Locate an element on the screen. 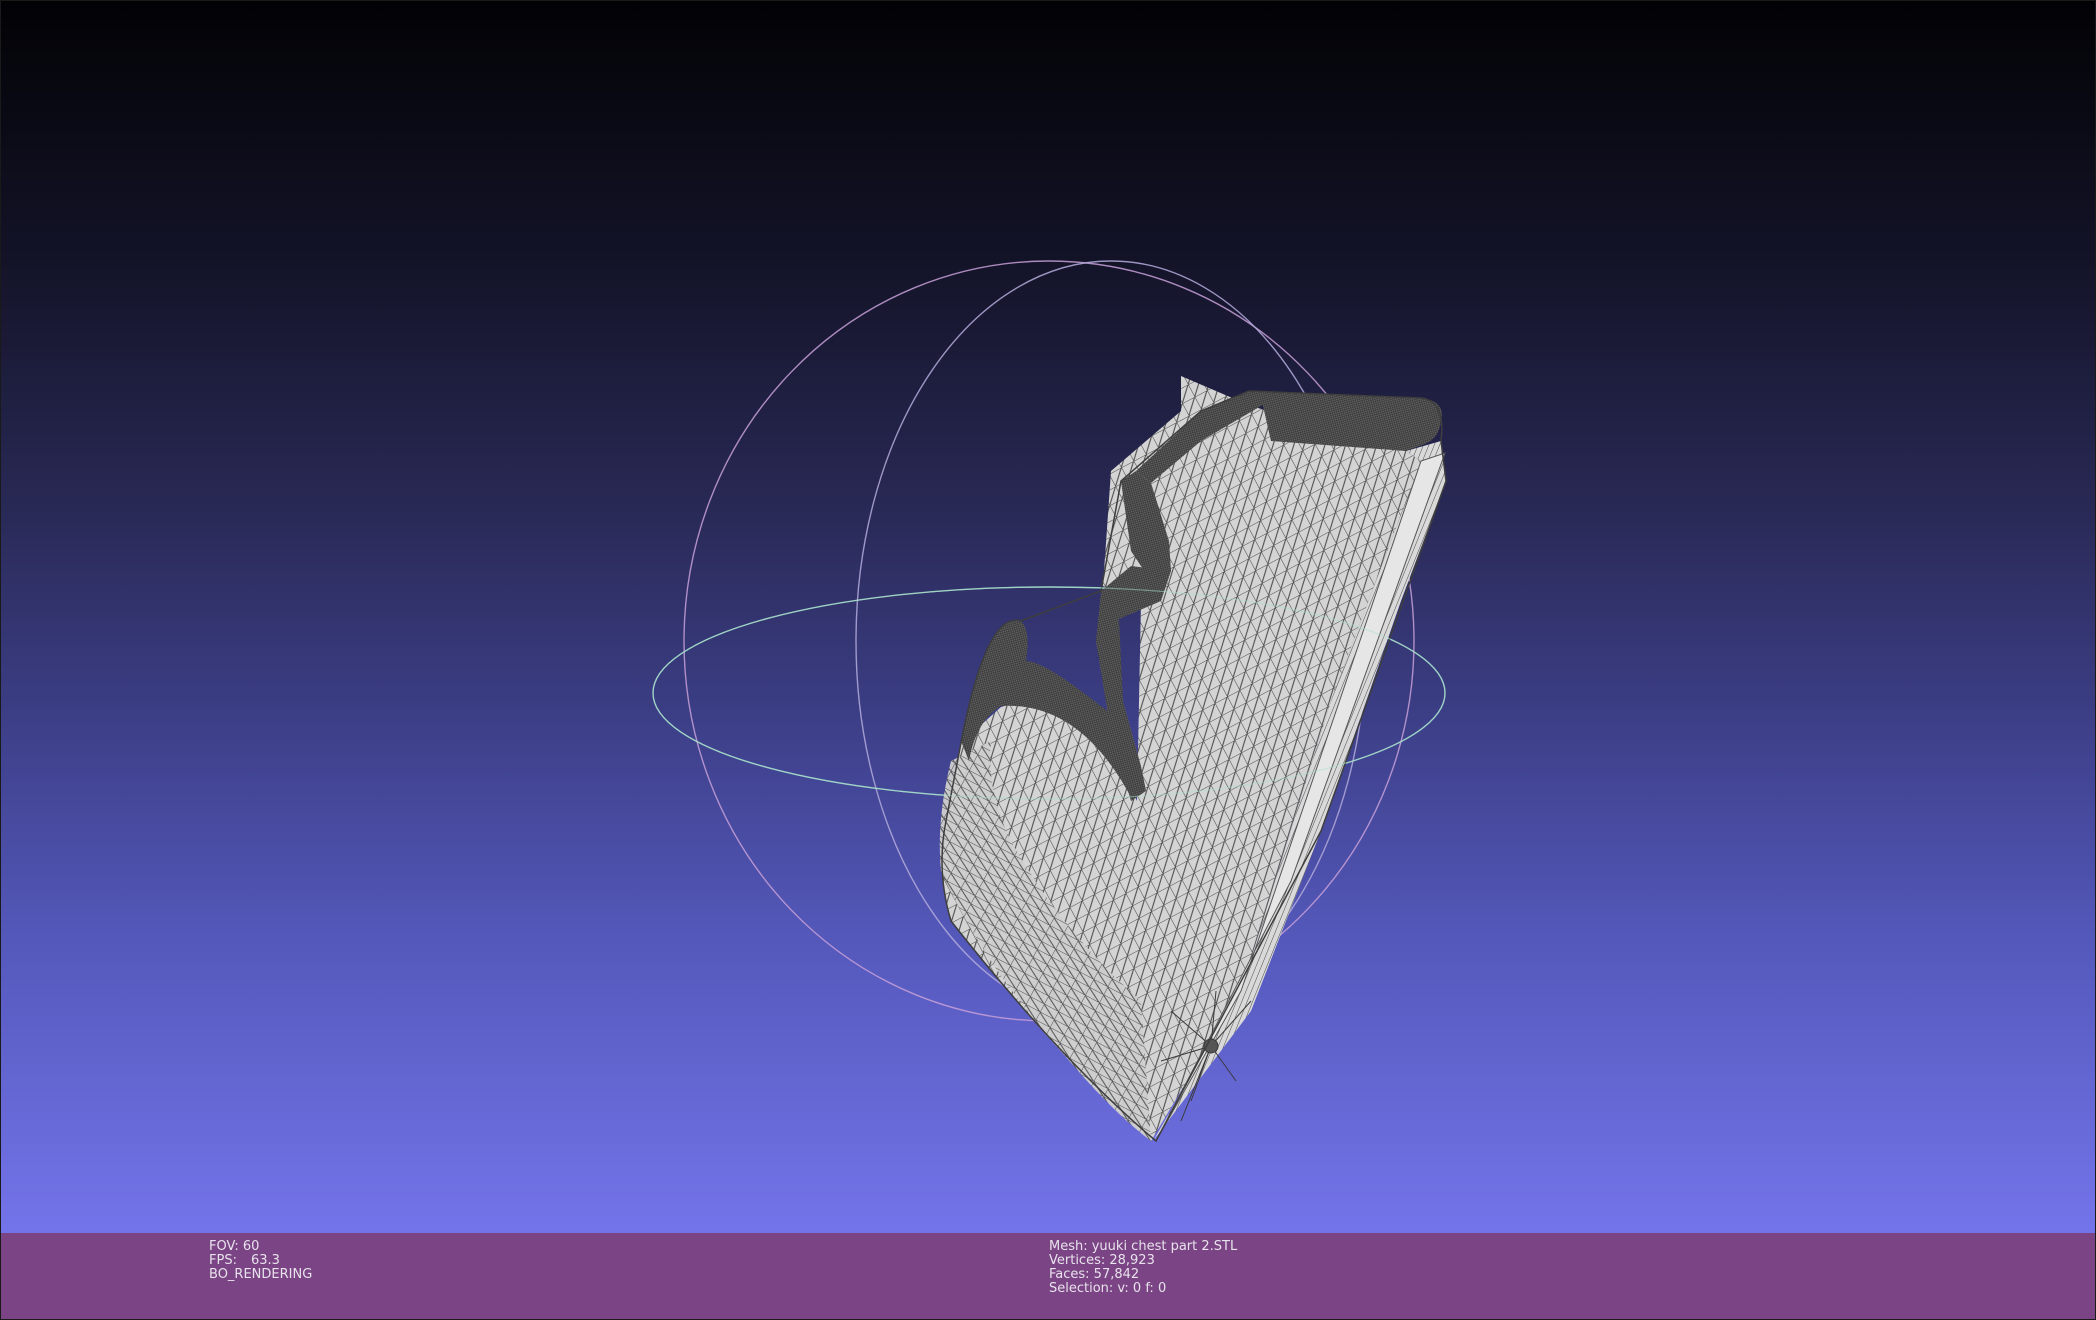 The width and height of the screenshot is (2096, 1320). fps-label: FPS: is located at coordinates (223, 1260).